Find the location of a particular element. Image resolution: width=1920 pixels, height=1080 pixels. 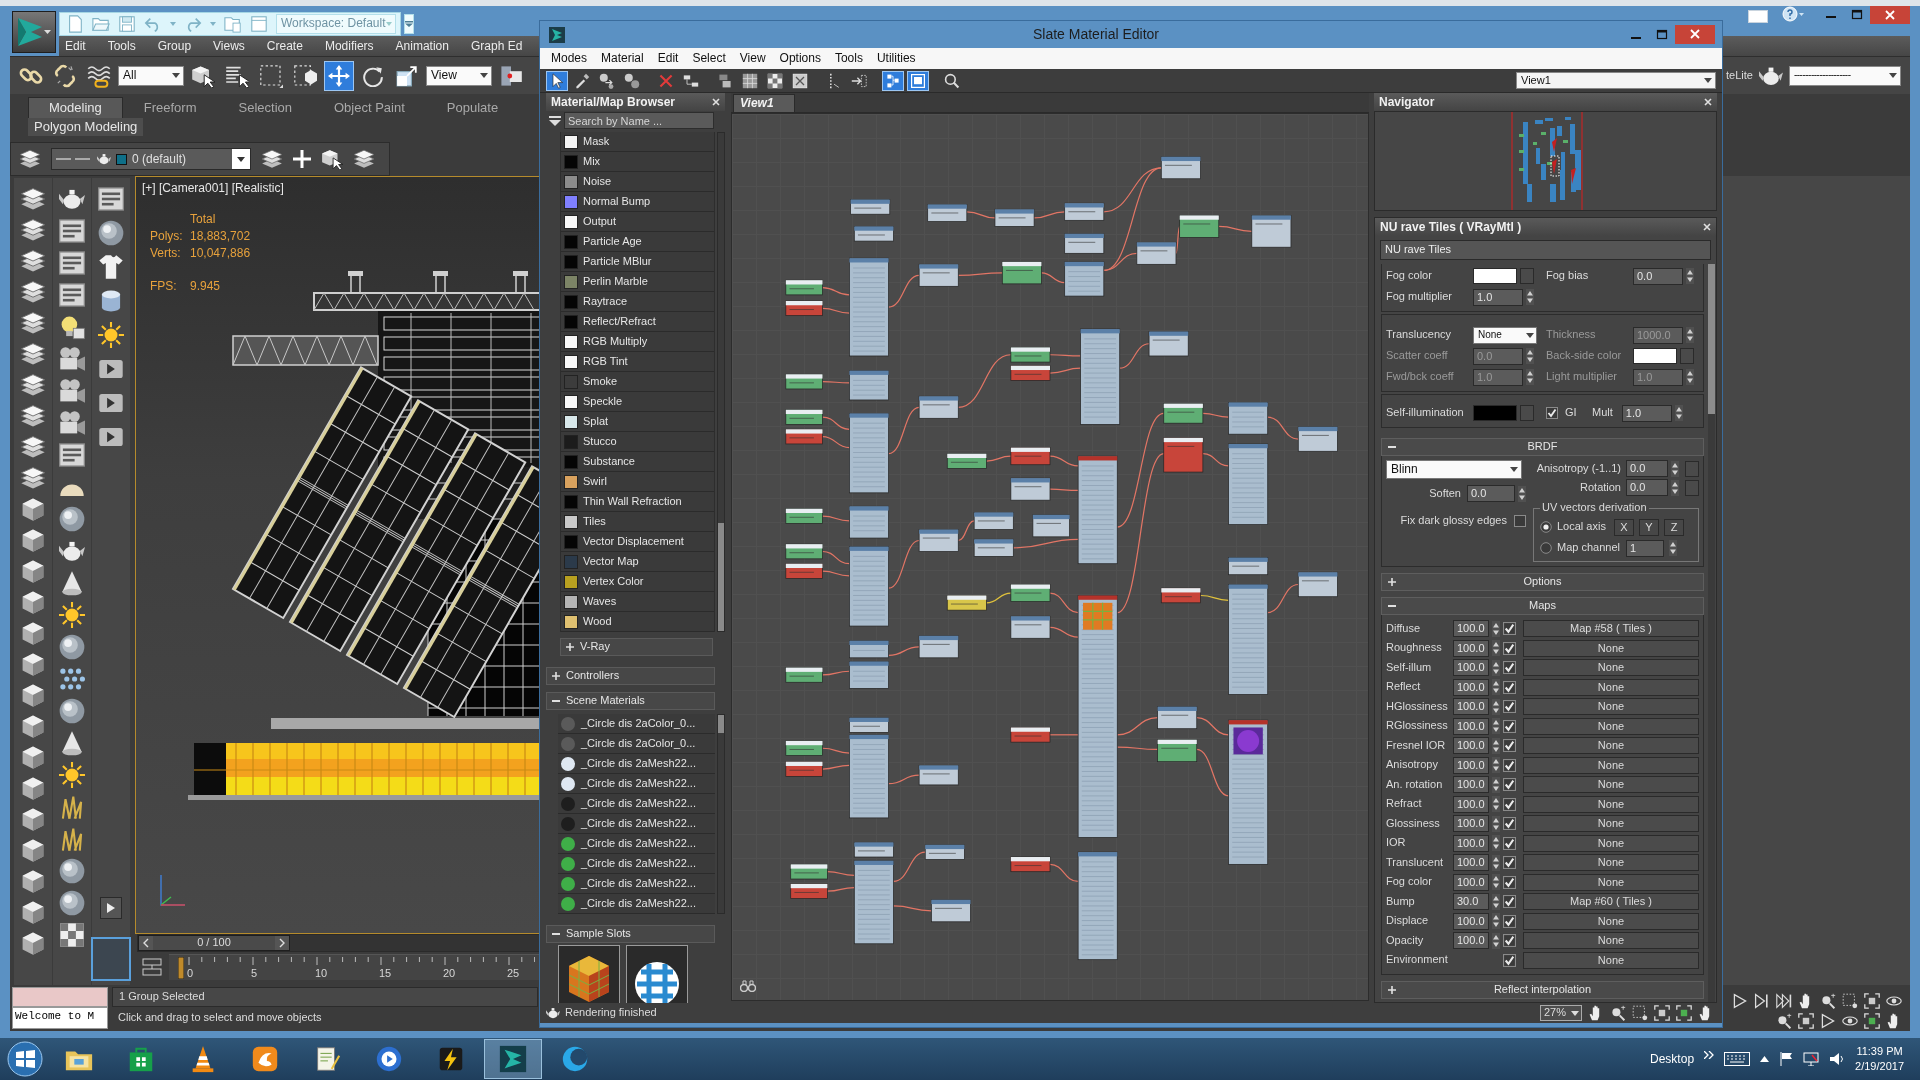

customize-button is located at coordinates (408, 23).